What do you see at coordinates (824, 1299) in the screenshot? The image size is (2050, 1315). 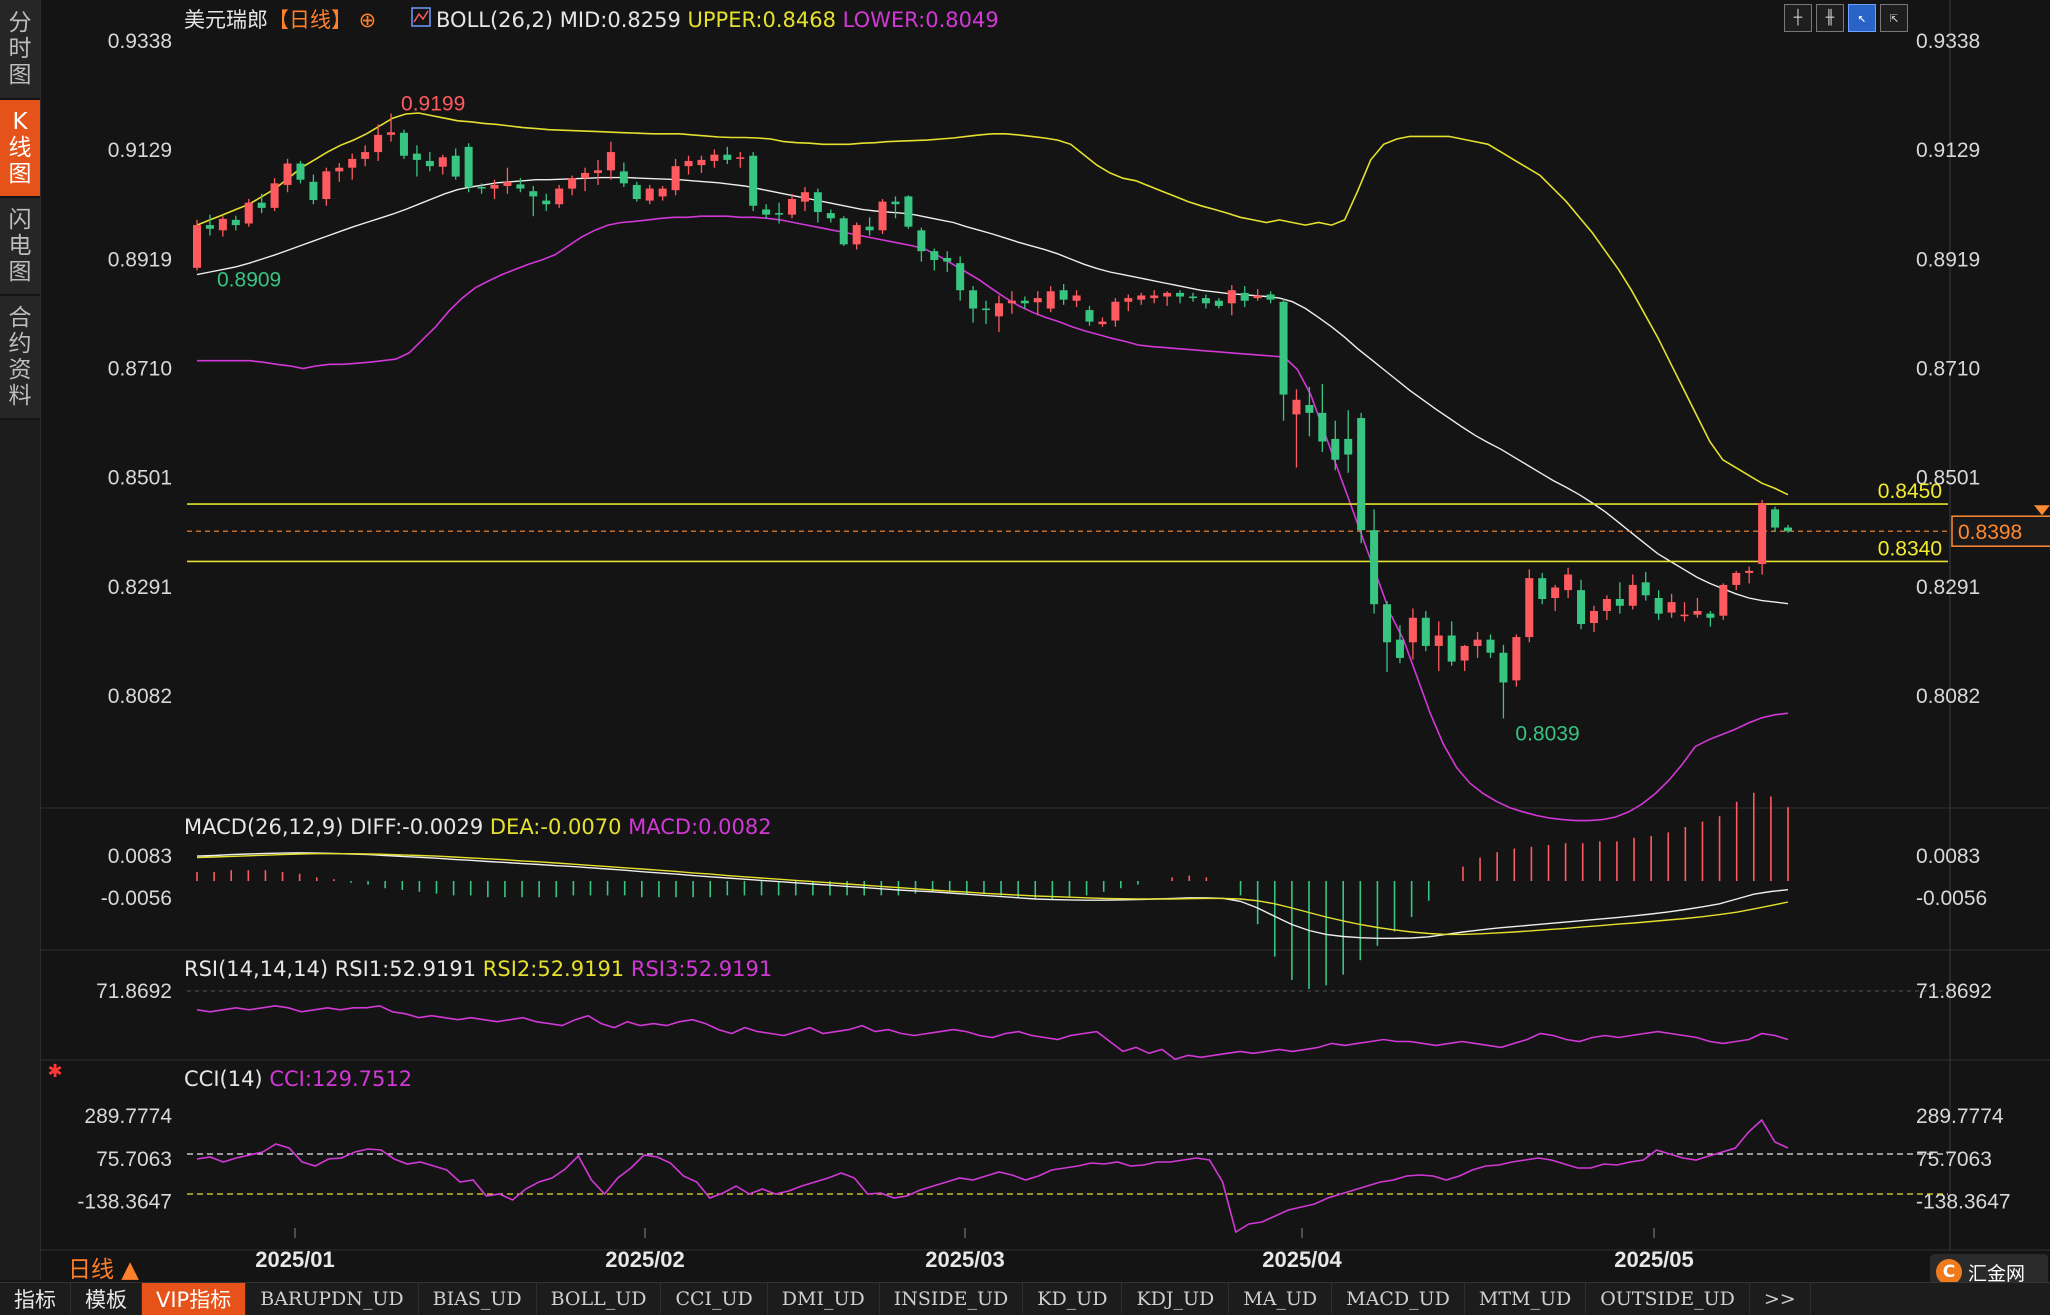 I see `indicator-tab-dmi-ud: DMI_UD` at bounding box center [824, 1299].